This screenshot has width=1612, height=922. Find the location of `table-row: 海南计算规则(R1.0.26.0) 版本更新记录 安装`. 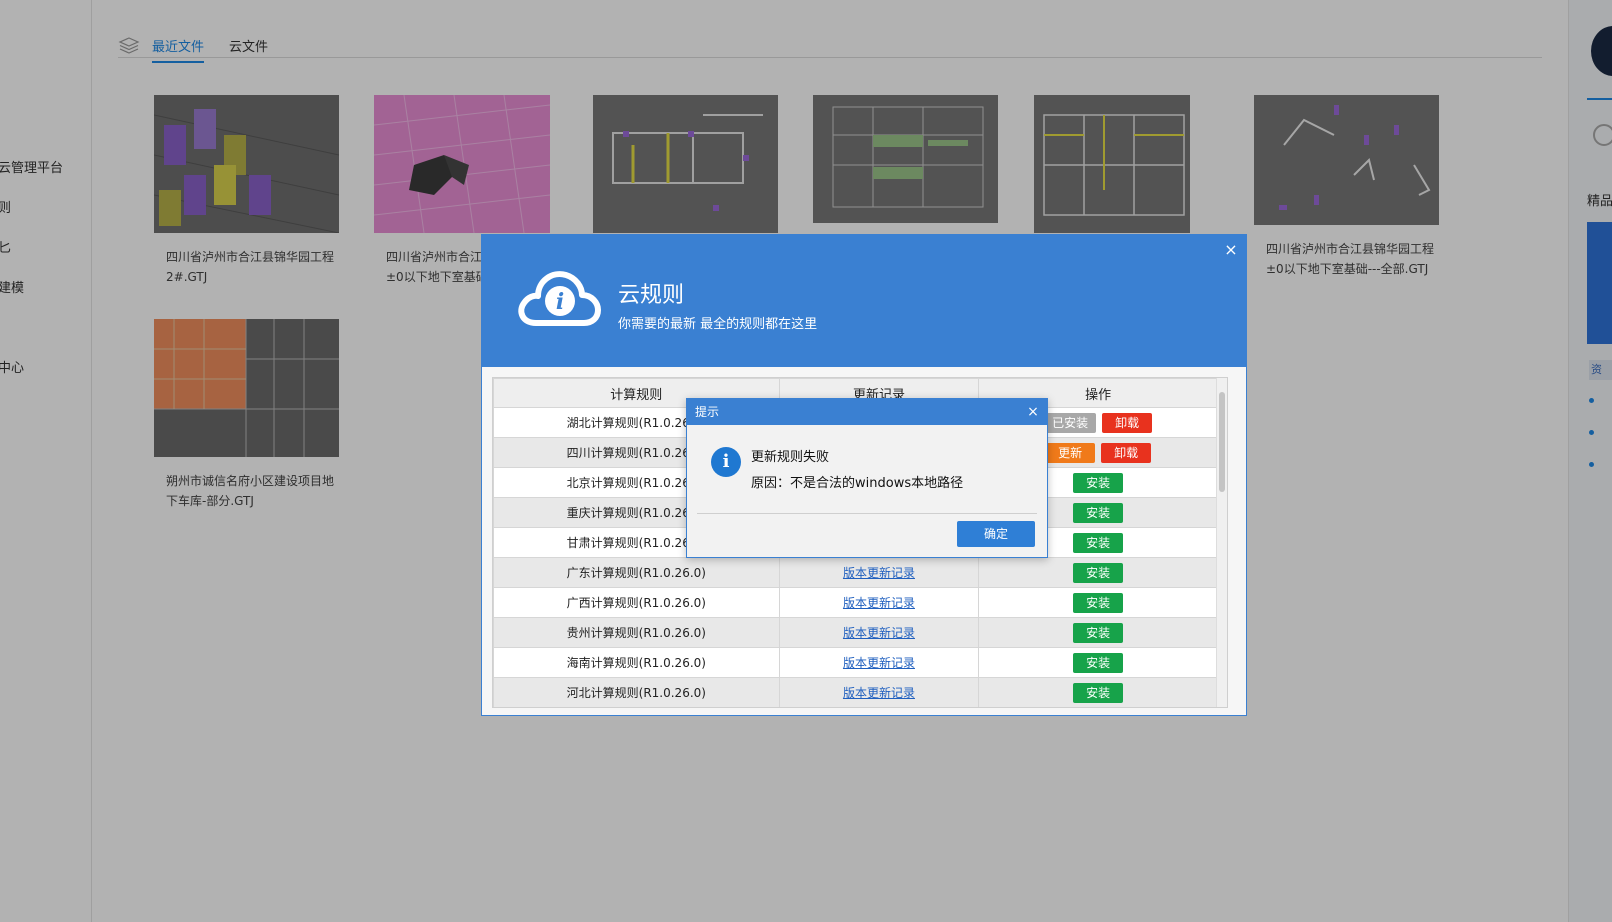

table-row: 海南计算规则(R1.0.26.0) 版本更新记录 安装 is located at coordinates (855, 662).